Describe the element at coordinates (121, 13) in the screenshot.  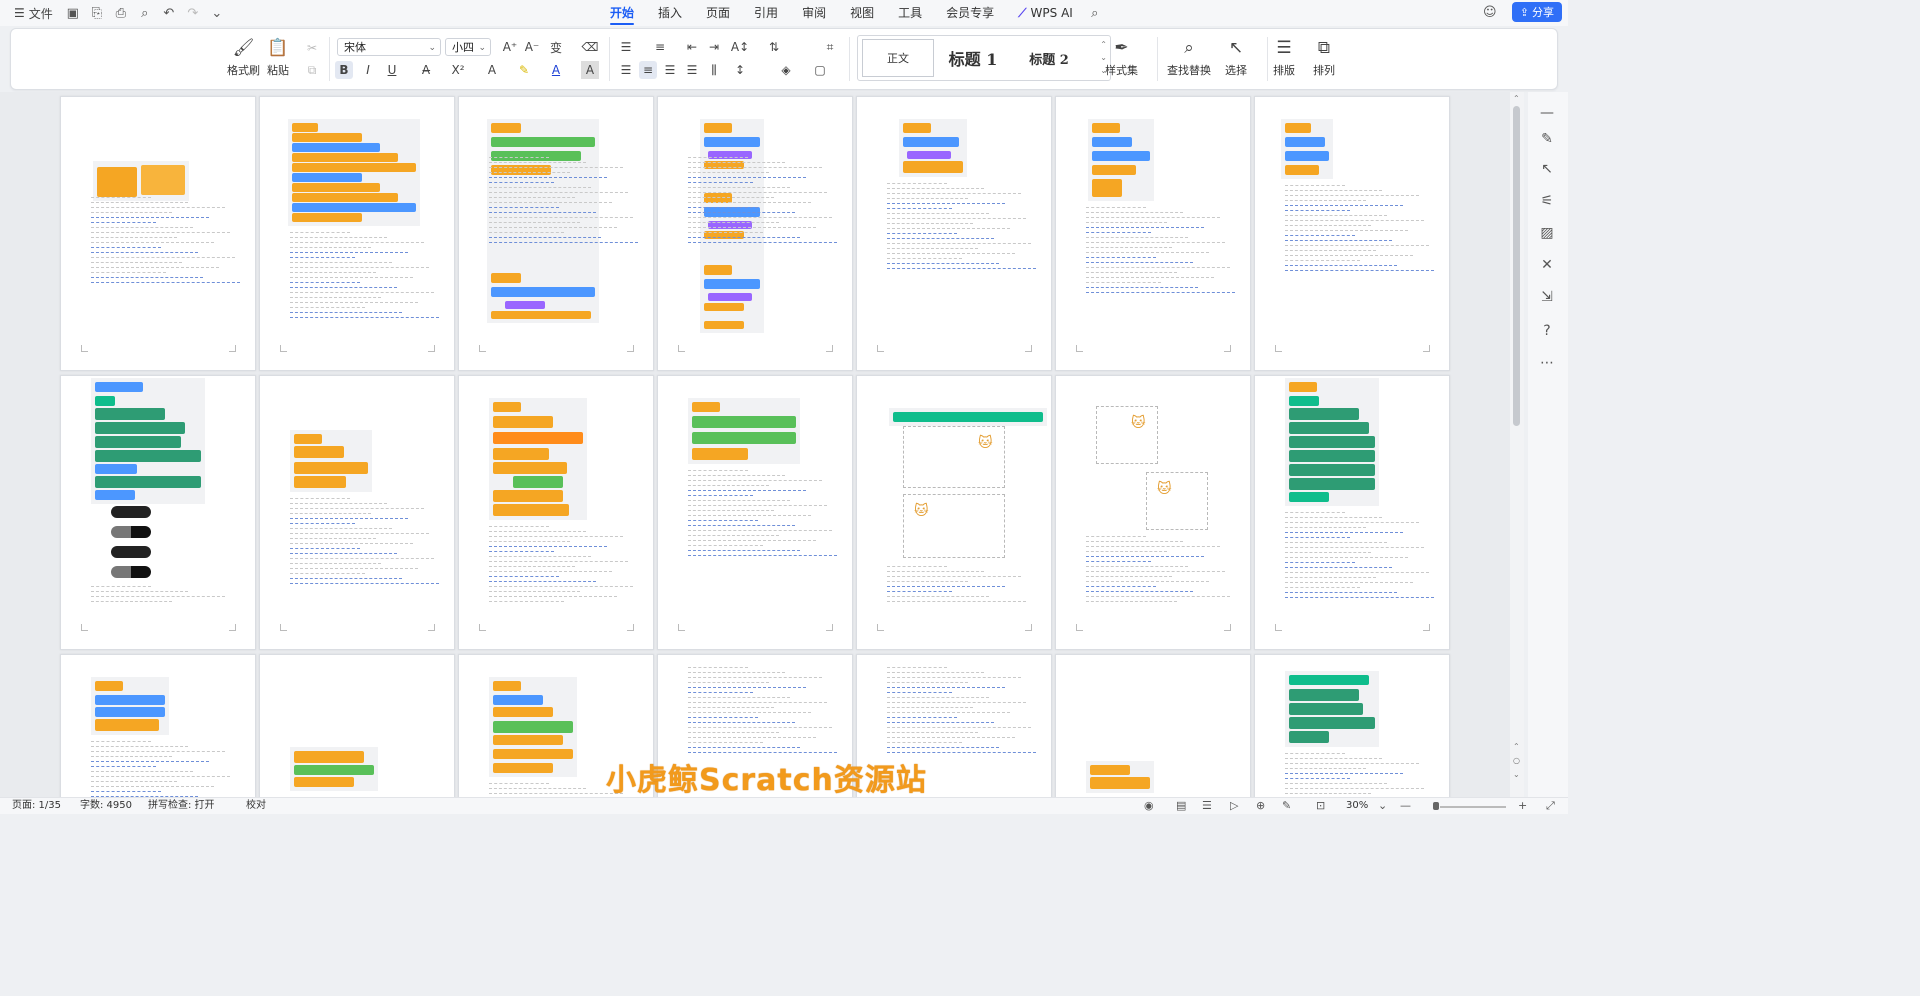
I see `print-icon: ⎙` at that location.